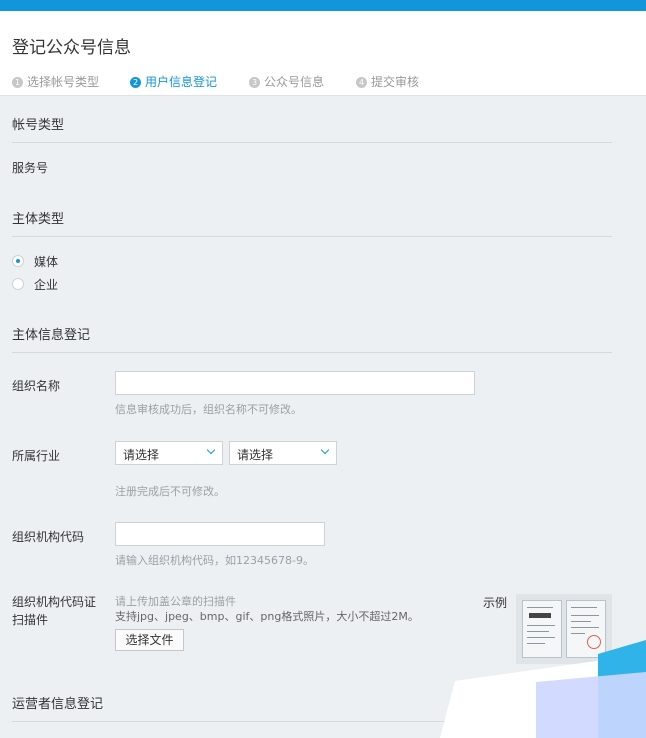 The image size is (646, 738). What do you see at coordinates (564, 629) in the screenshot?
I see `example-certificate-image` at bounding box center [564, 629].